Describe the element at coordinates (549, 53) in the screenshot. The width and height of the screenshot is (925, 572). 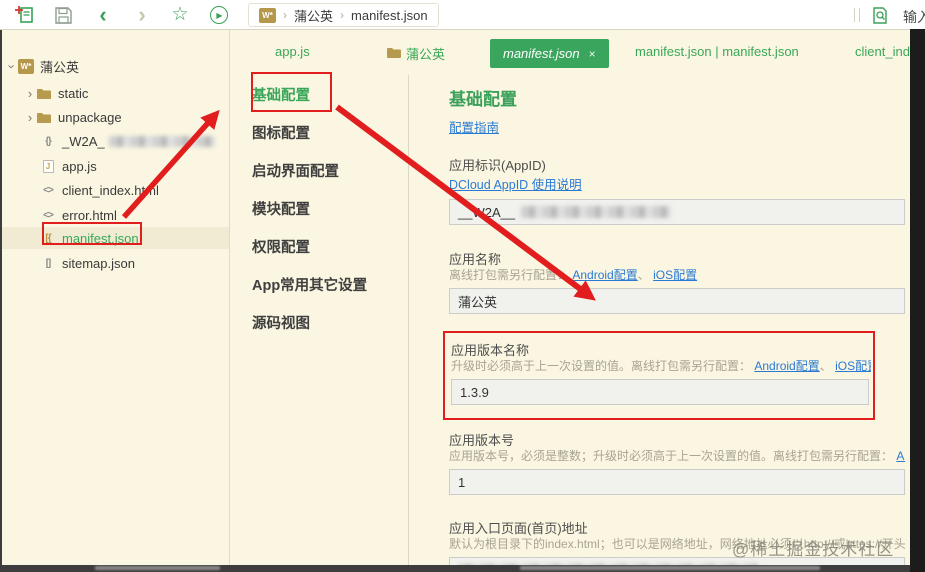
I see `tab-manifest-active: manifest.json ×` at that location.